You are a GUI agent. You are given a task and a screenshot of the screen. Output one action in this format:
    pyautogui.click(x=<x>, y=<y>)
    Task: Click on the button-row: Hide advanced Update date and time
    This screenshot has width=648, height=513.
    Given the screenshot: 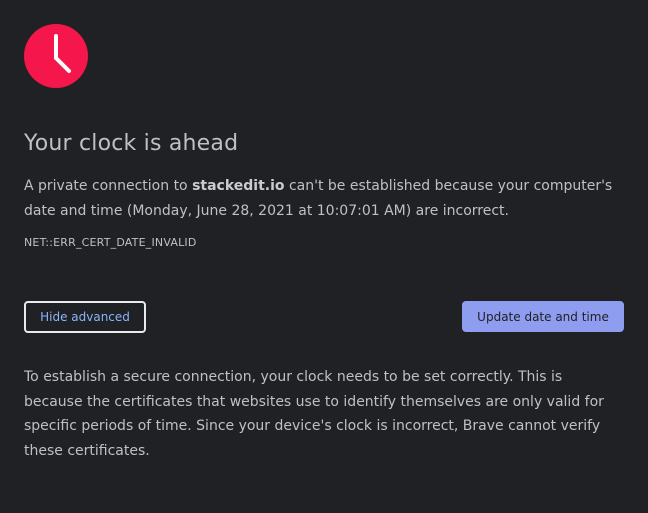 What is the action you would take?
    pyautogui.click(x=324, y=317)
    